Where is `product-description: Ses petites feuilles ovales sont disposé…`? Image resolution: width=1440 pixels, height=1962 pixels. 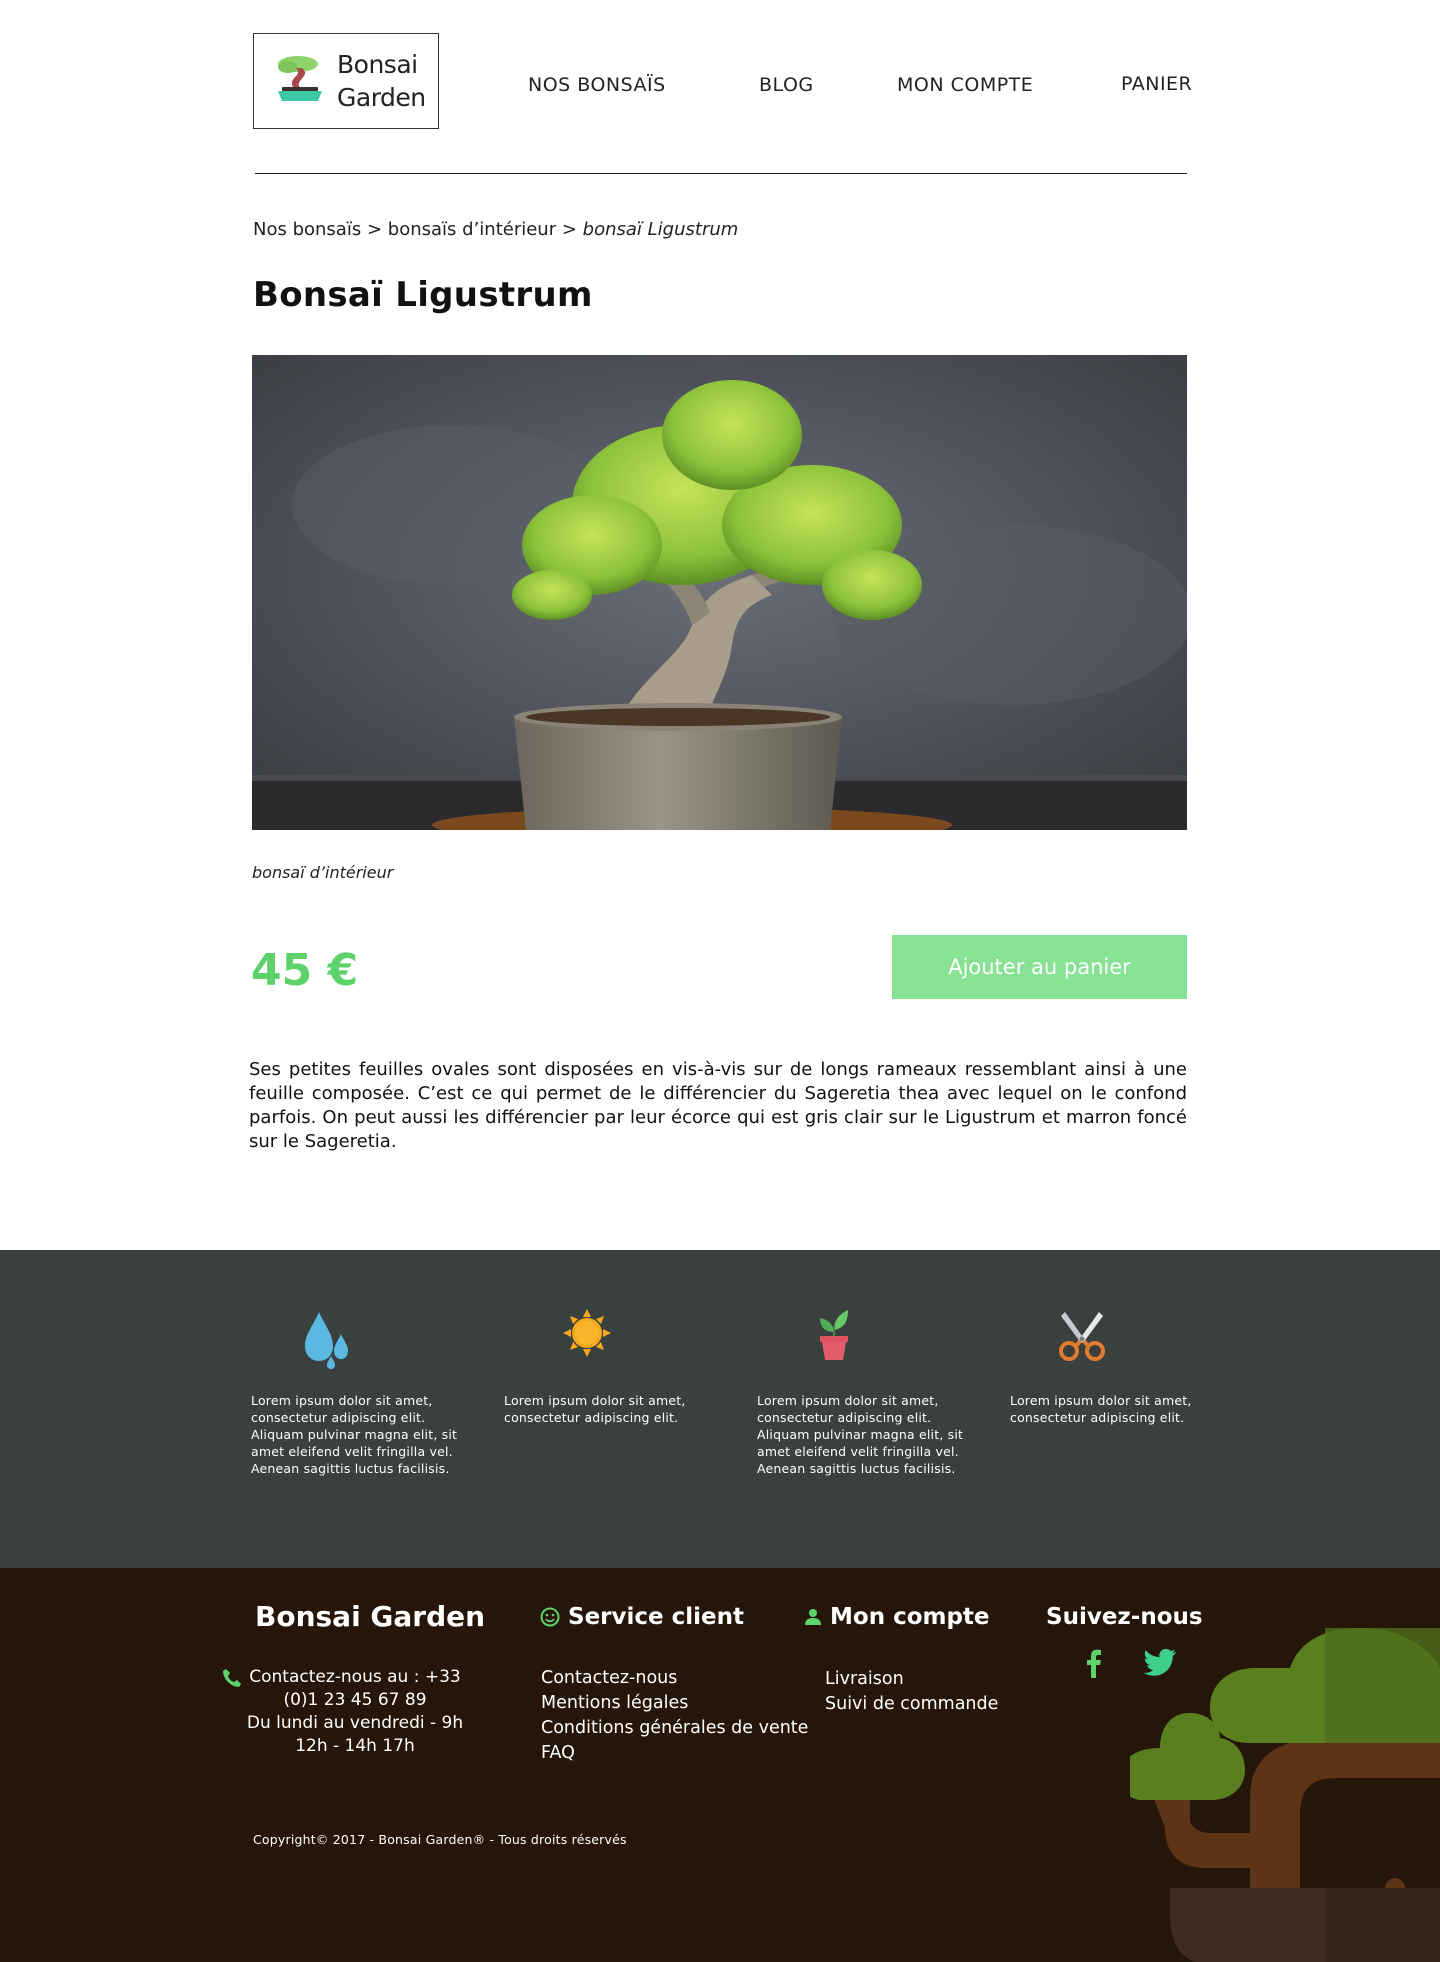 product-description: Ses petites feuilles ovales sont disposé… is located at coordinates (718, 1105).